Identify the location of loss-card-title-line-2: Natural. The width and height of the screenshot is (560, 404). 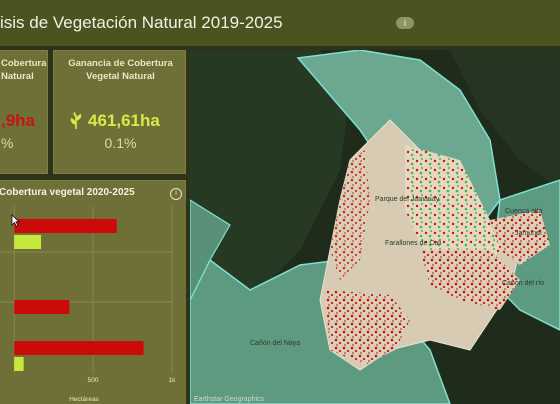
(17, 76).